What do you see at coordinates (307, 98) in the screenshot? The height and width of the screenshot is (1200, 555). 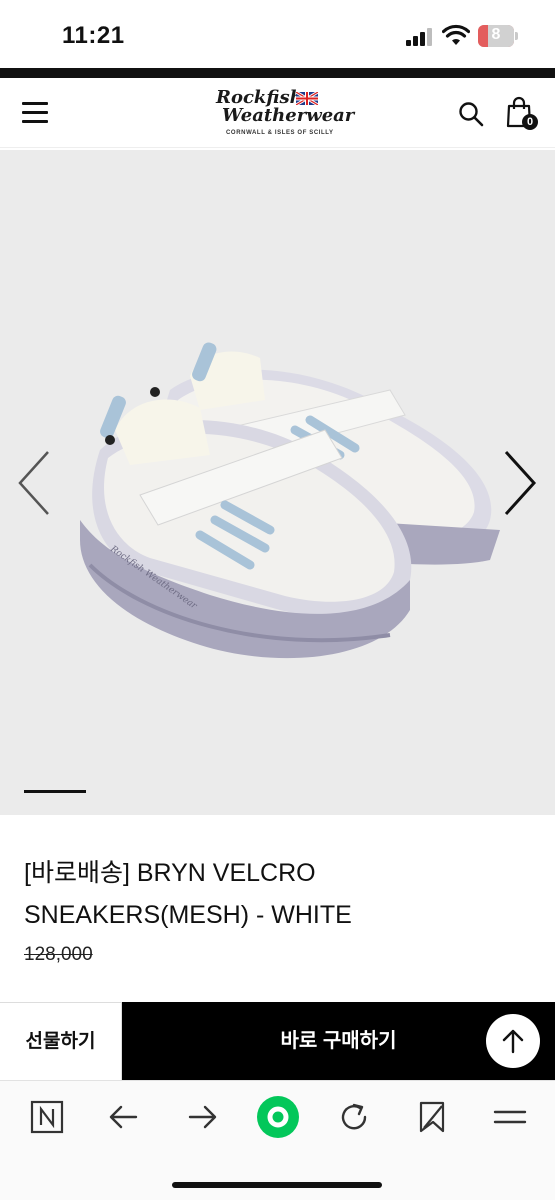 I see `union-jack-icon` at bounding box center [307, 98].